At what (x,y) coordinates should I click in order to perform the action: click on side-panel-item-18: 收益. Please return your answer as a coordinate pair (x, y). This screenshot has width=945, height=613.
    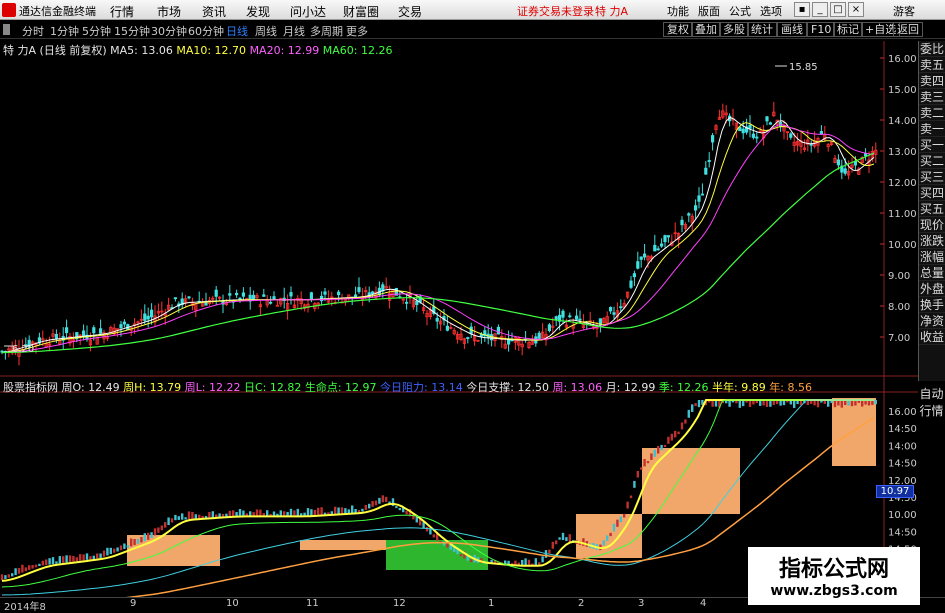
    Looking at the image, I should click on (932, 337).